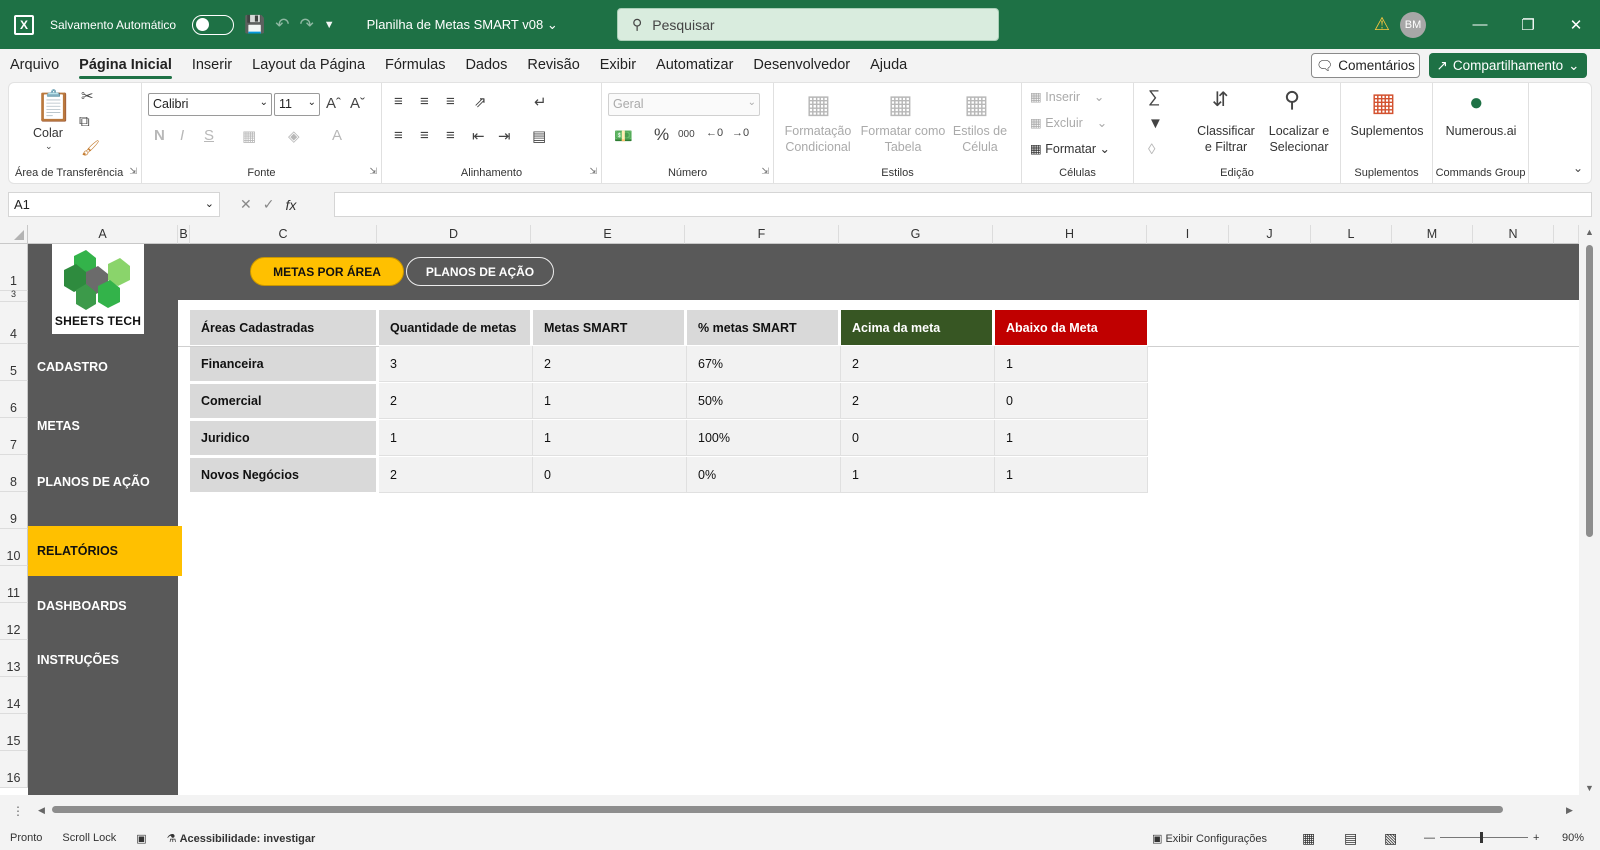 Image resolution: width=1600 pixels, height=850 pixels. What do you see at coordinates (764, 438) in the screenshot?
I see `table-cell: 100%` at bounding box center [764, 438].